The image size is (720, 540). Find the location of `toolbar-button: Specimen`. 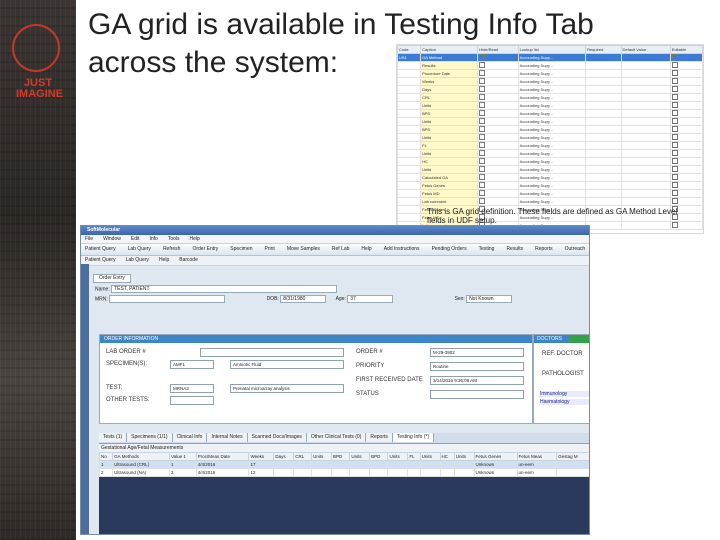

toolbar-button: Specimen is located at coordinates (241, 249).